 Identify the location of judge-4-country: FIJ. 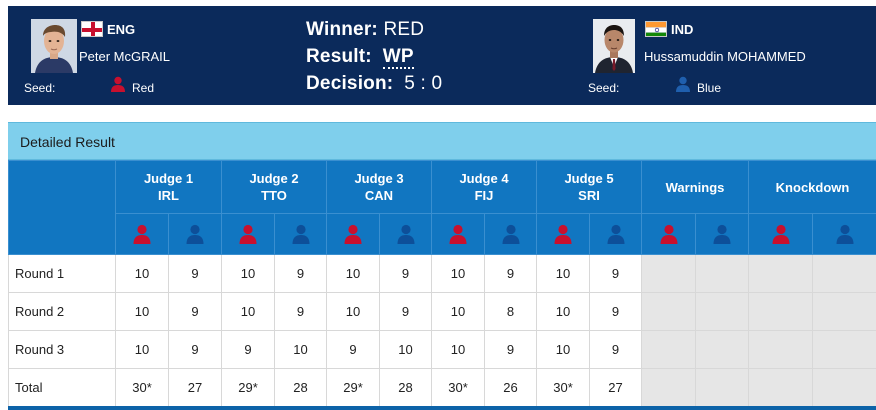
(484, 195).